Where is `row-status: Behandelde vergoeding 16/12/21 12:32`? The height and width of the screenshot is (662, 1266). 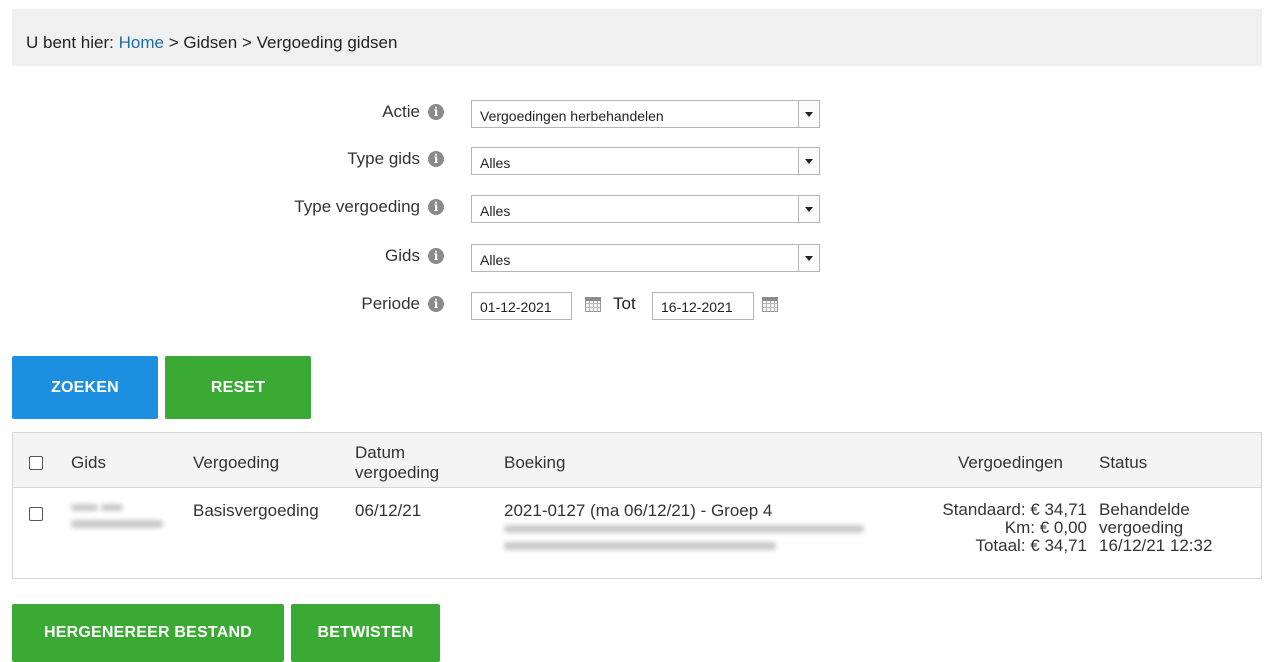 row-status: Behandelde vergoeding 16/12/21 12:32 is located at coordinates (1155, 528).